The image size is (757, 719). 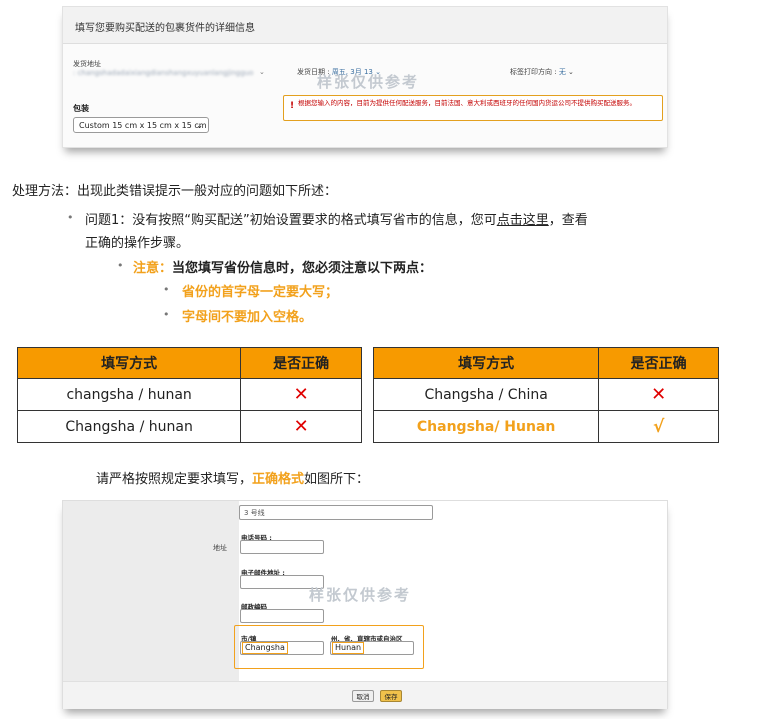 What do you see at coordinates (534, 72) in the screenshot?
I see `print-direction-label: 标签打印方向 :` at bounding box center [534, 72].